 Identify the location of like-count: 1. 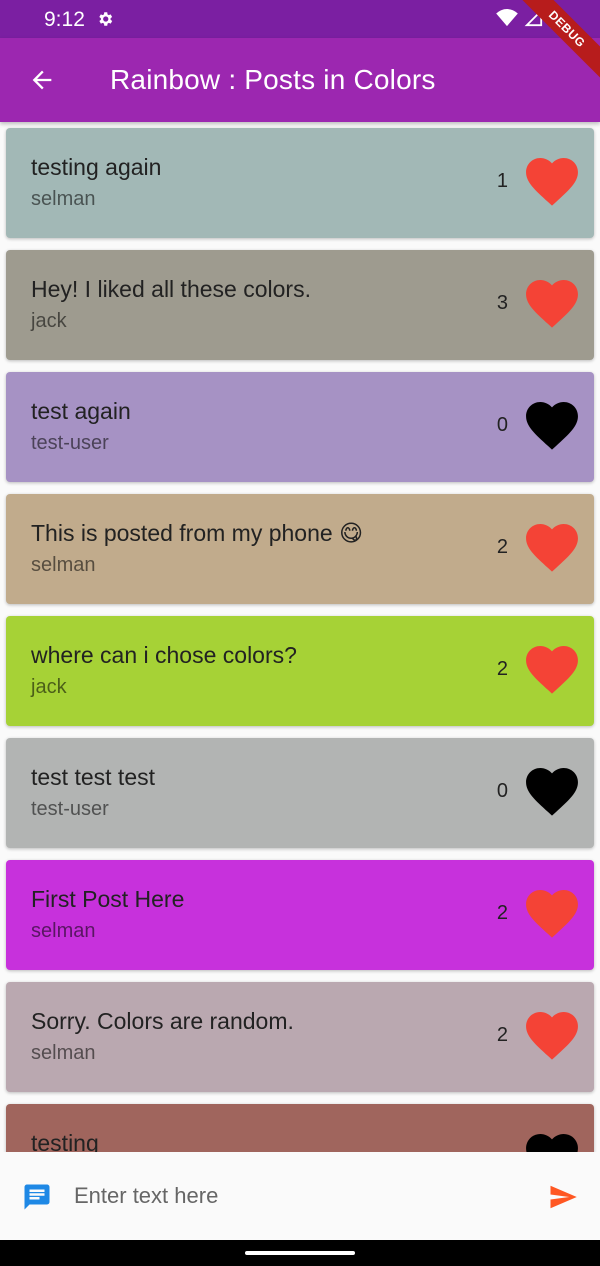
(502, 181).